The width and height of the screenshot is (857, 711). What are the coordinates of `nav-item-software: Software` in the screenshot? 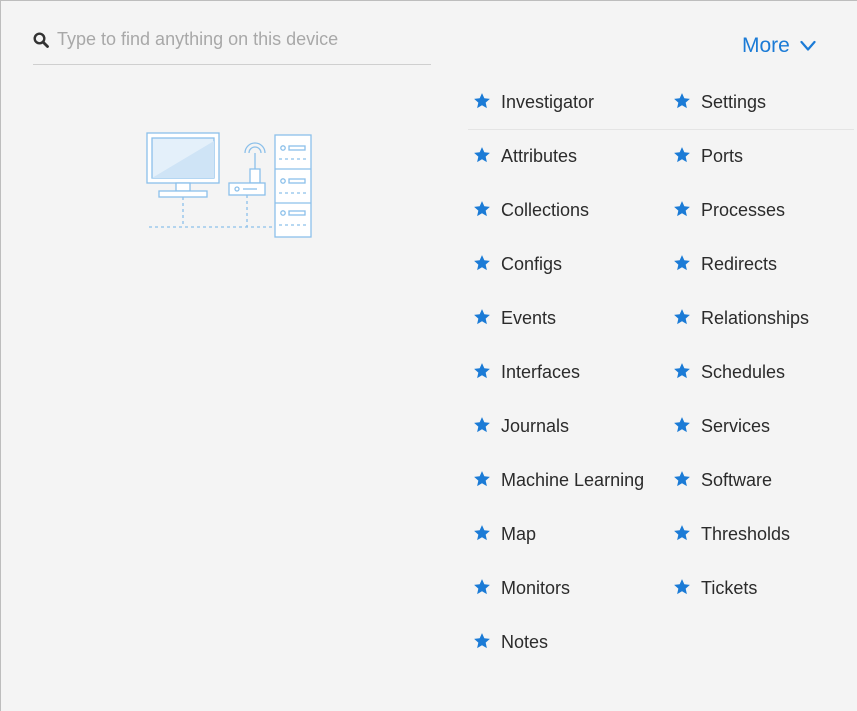 It's located at (761, 480).